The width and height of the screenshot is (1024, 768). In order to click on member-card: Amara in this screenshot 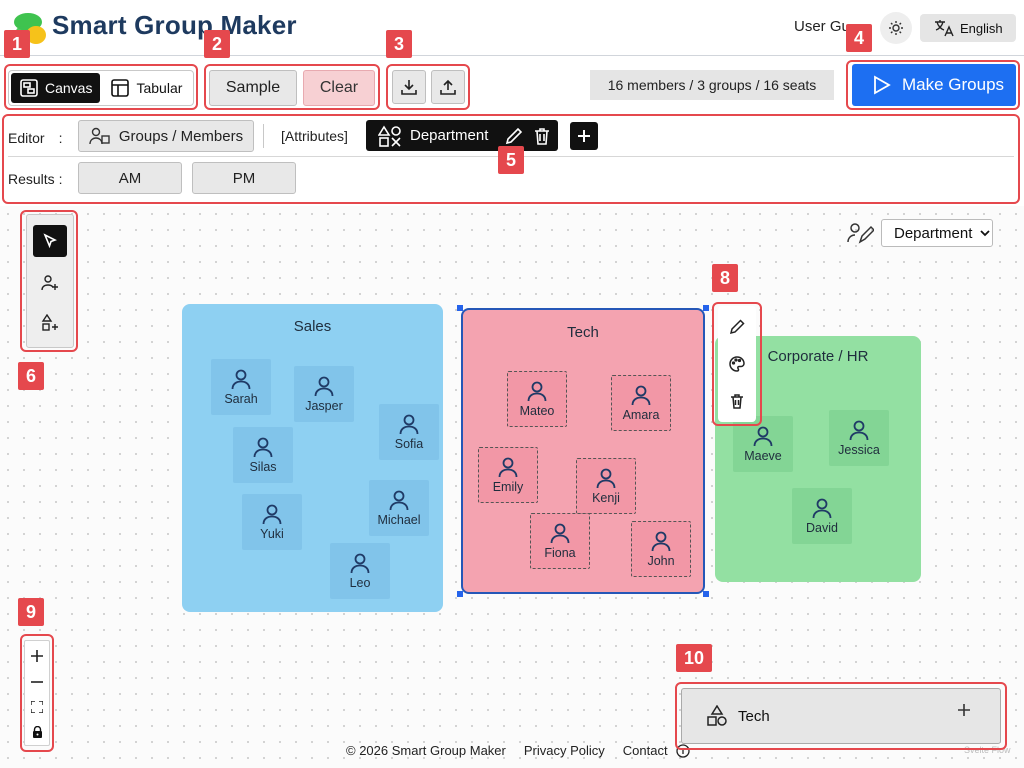, I will do `click(641, 403)`.